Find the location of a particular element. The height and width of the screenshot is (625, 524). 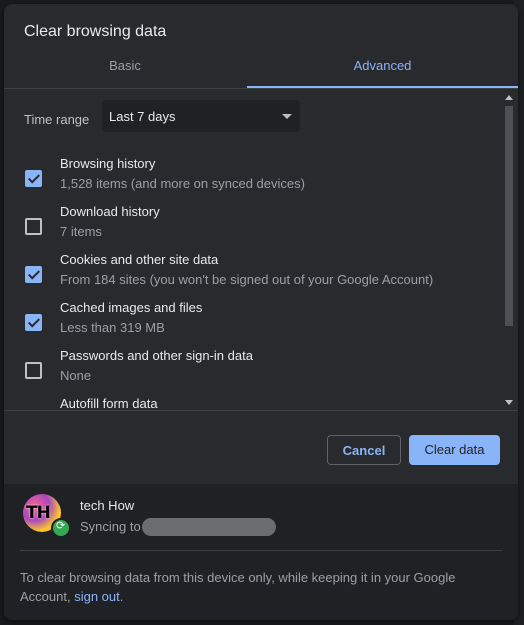

option-detail: Less than 319 MB is located at coordinates (112, 327).